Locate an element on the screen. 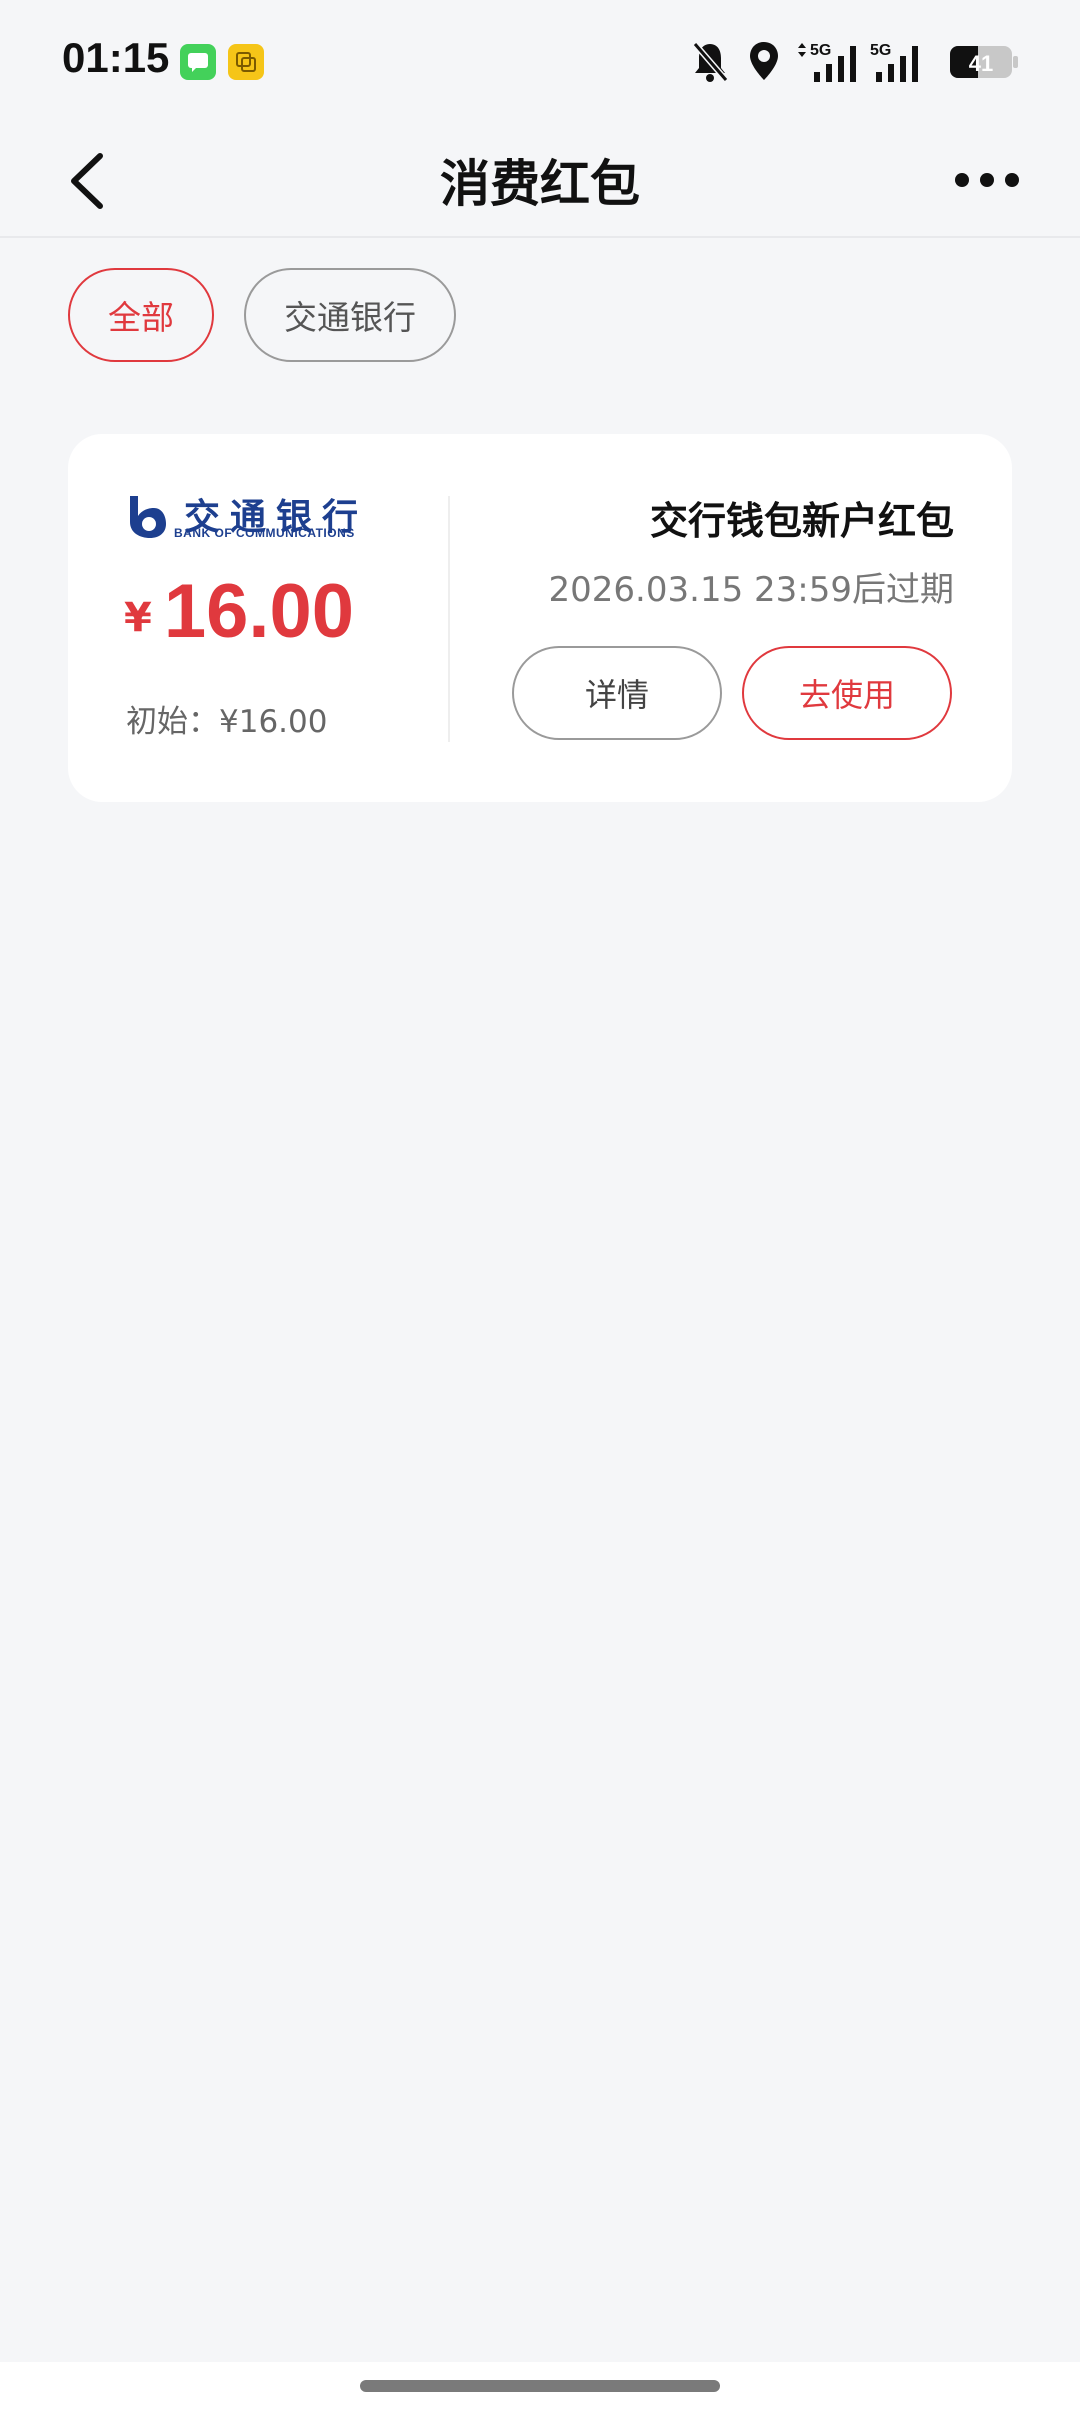 The image size is (1080, 2412). bank-name-en: BANK OF COMMUNICATIONS is located at coordinates (264, 533).